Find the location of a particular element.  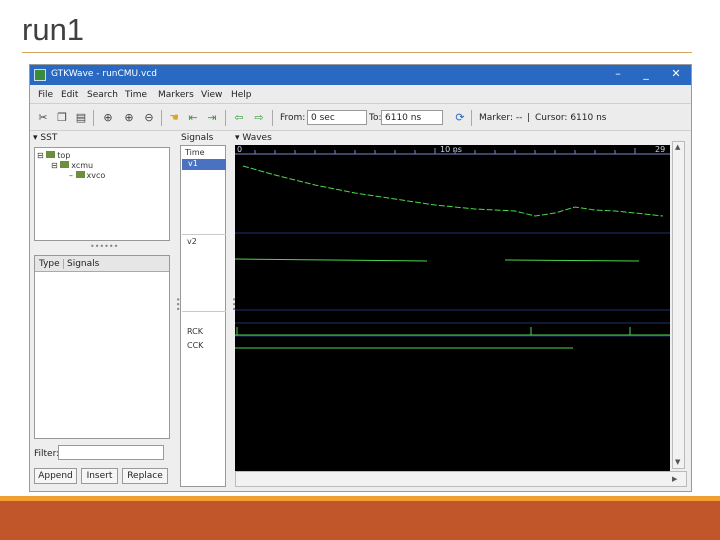

menu-help: Help is located at coordinates (241, 95).